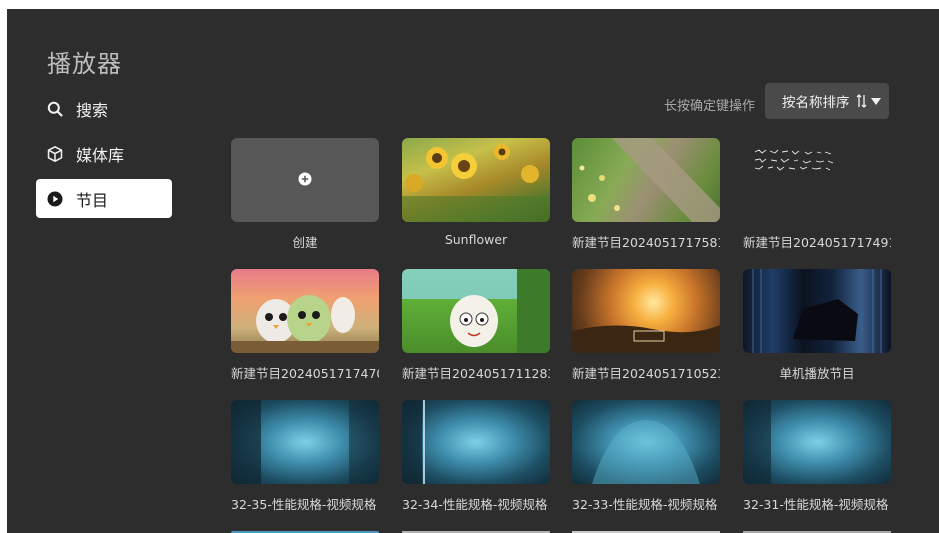 This screenshot has height=533, width=939. I want to click on sidebar-item-library: 媒体库, so click(104, 153).